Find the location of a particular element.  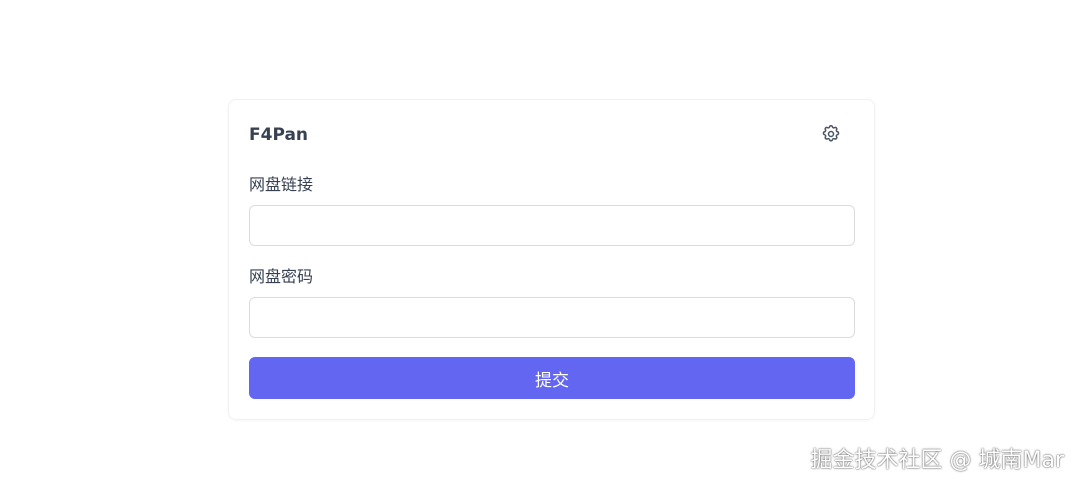

gear-icon is located at coordinates (831, 136).